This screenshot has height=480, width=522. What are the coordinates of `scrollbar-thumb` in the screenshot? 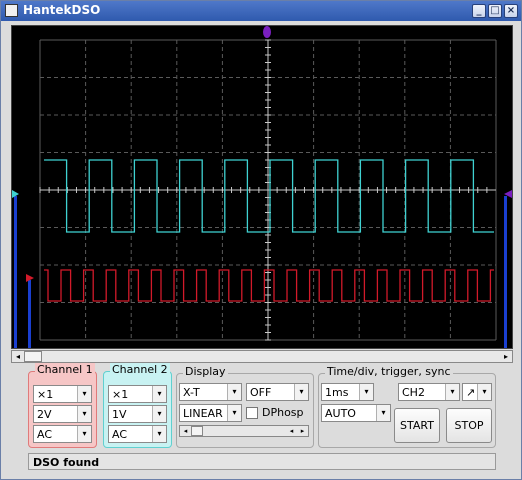 It's located at (33, 356).